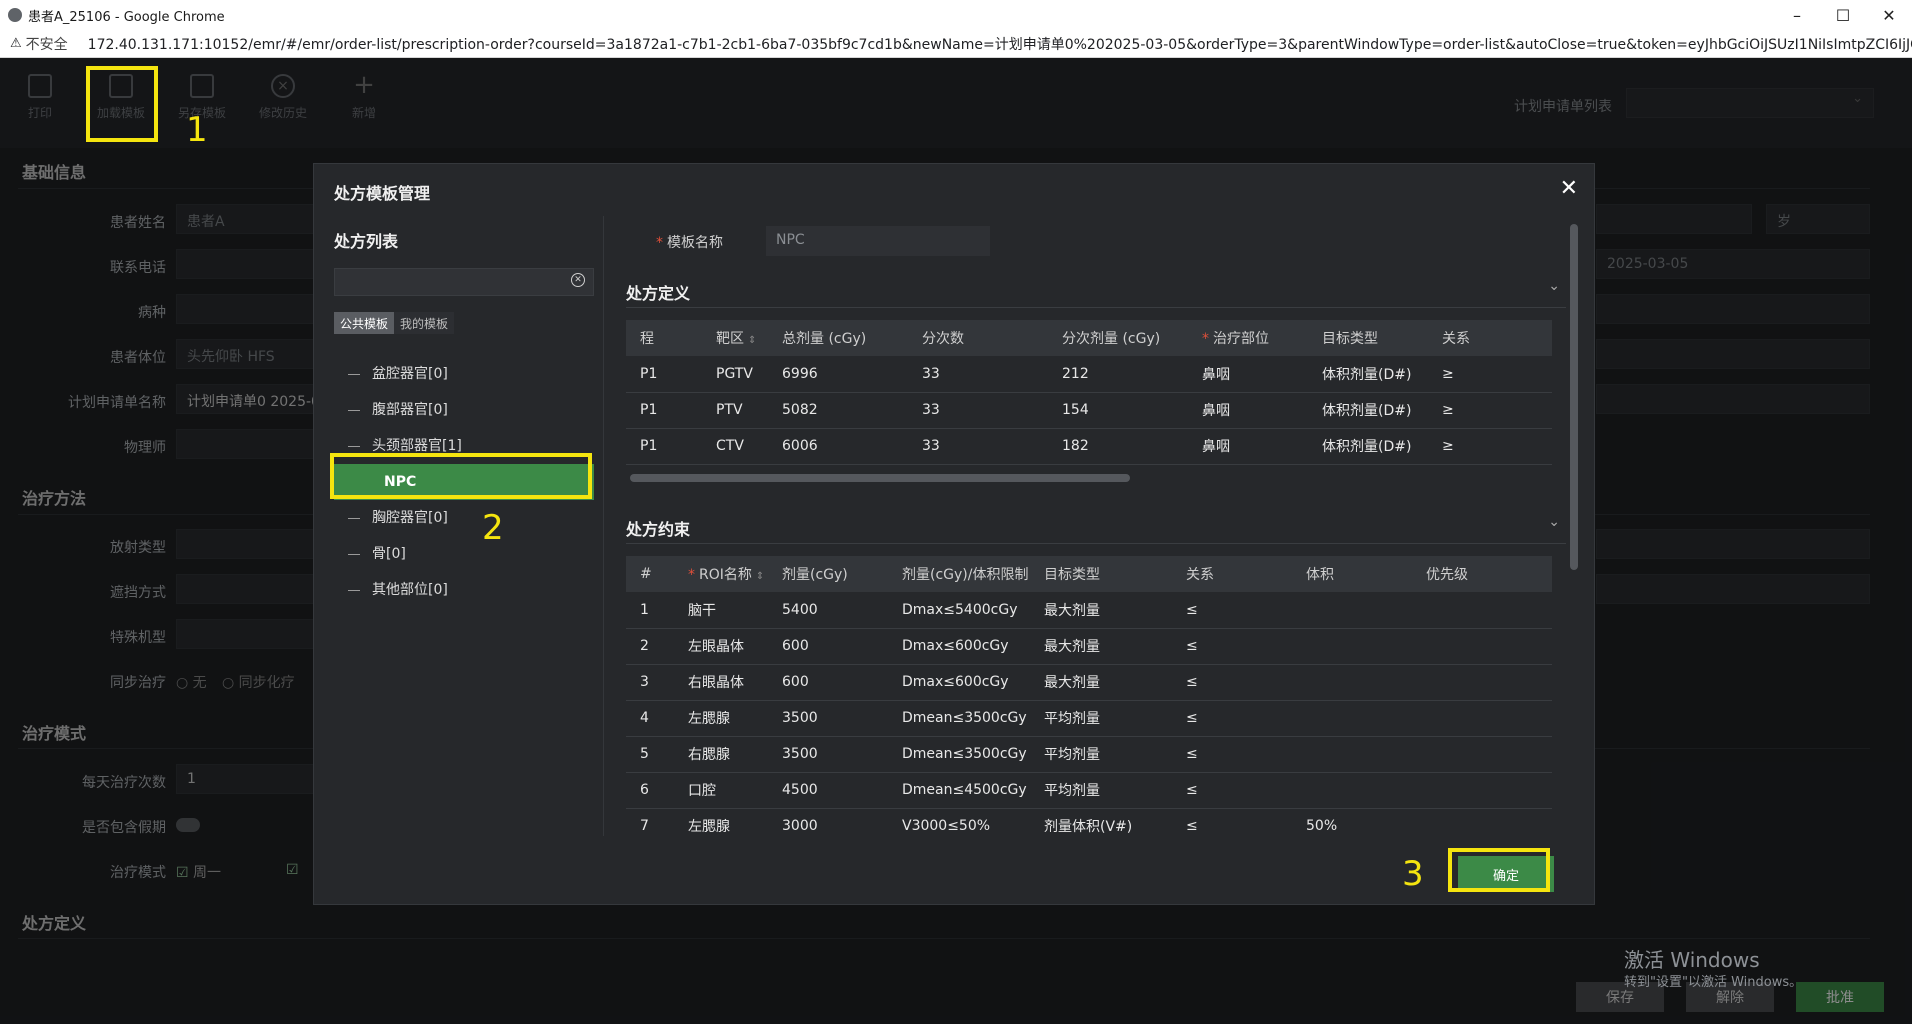 This screenshot has height=1024, width=1912. I want to click on cell: 4, so click(650, 718).